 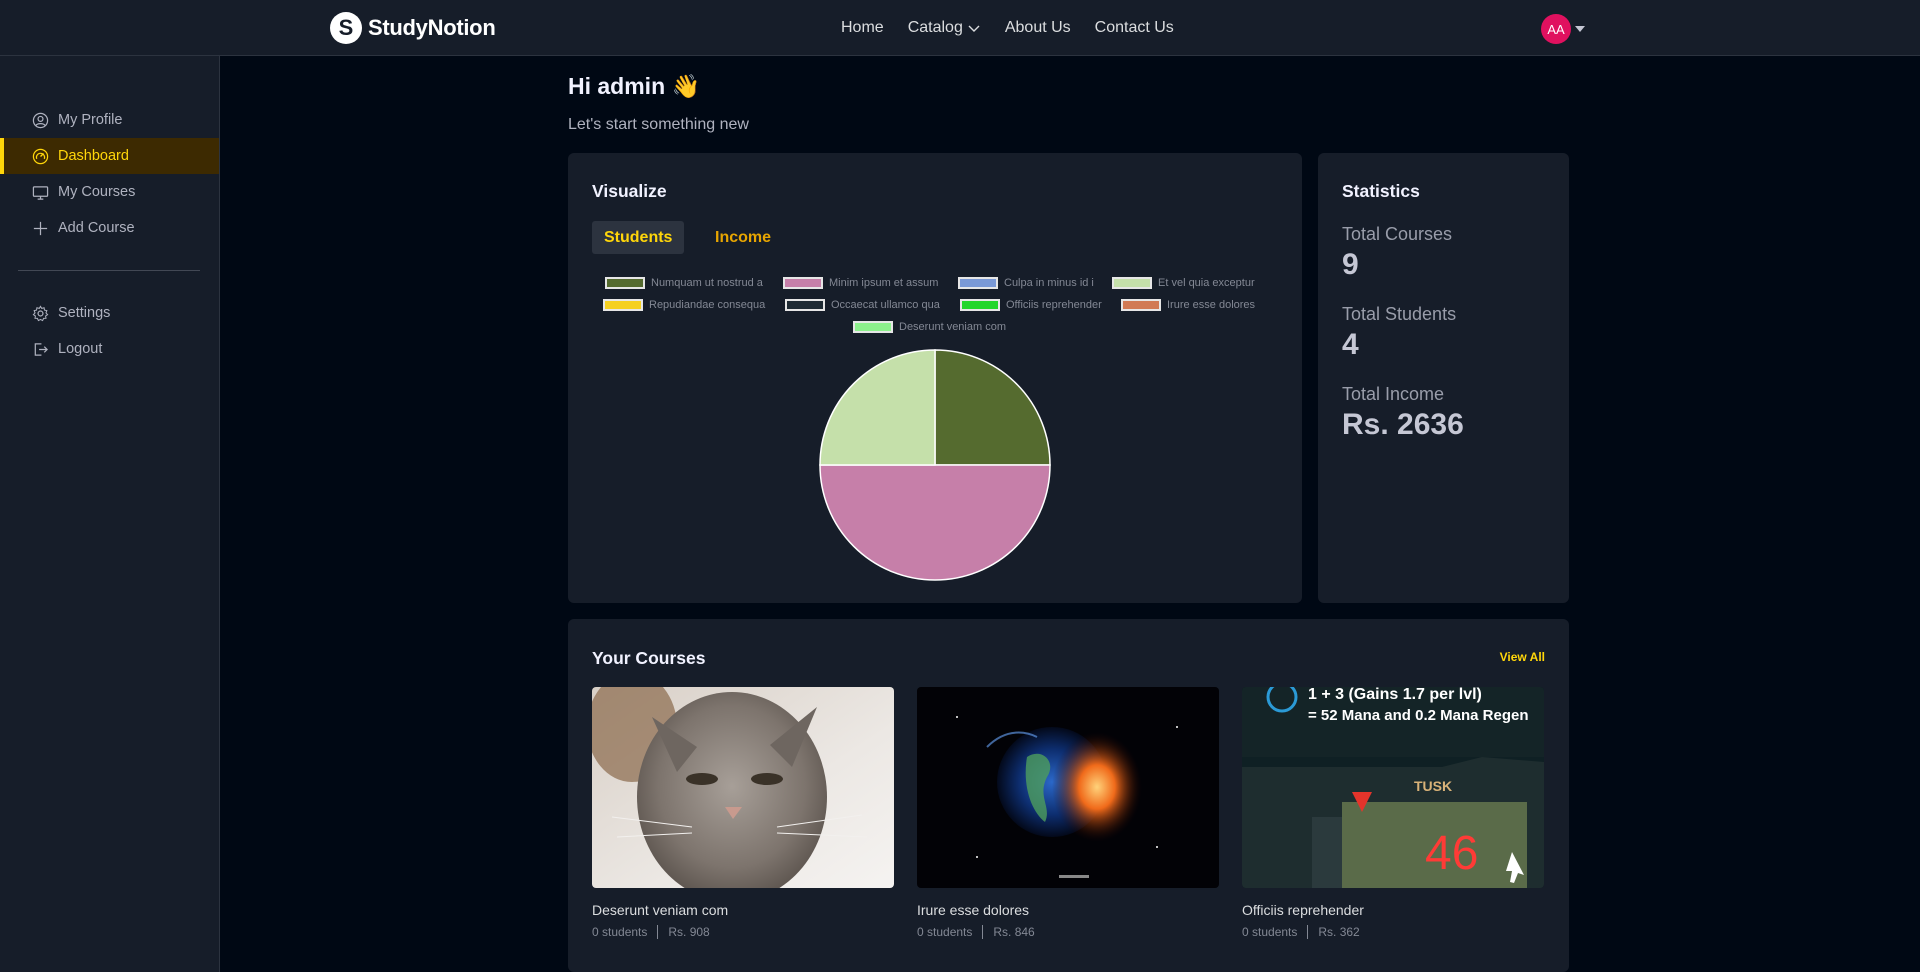 I want to click on course-card: Deserunt veniam com 0 students Rs. 908, so click(x=743, y=813).